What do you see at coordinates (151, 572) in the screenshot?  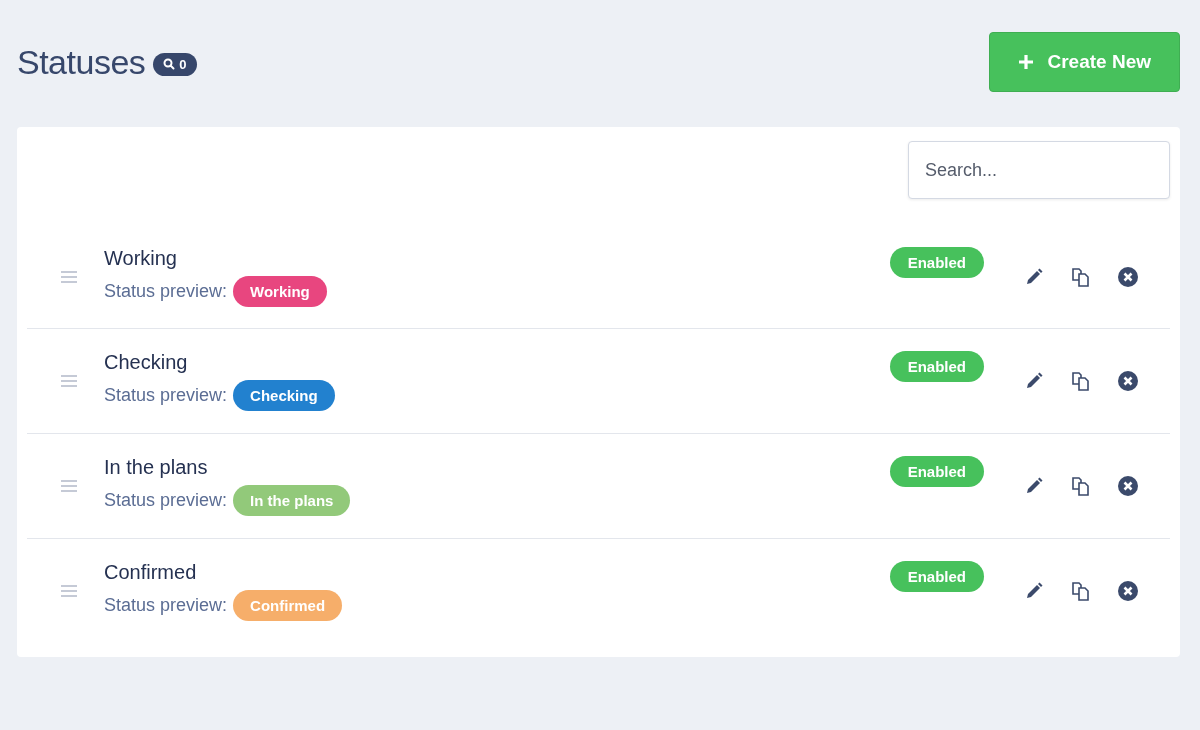 I see `status-name: Confirmed` at bounding box center [151, 572].